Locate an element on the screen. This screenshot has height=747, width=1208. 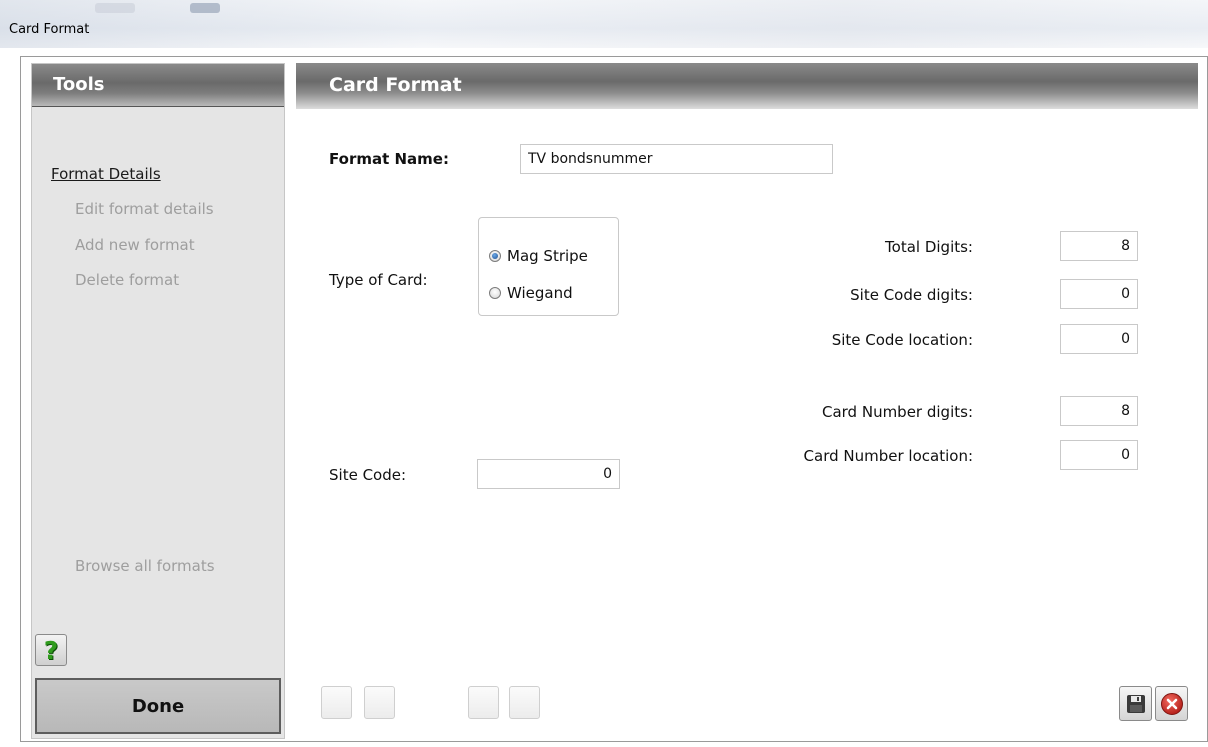
tools-header: Tools is located at coordinates (158, 85).